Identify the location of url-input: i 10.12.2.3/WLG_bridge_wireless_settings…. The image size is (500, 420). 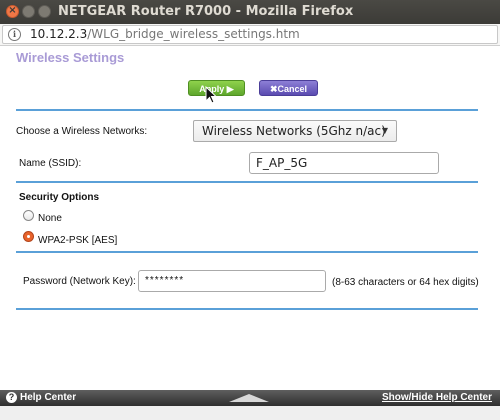
(250, 34).